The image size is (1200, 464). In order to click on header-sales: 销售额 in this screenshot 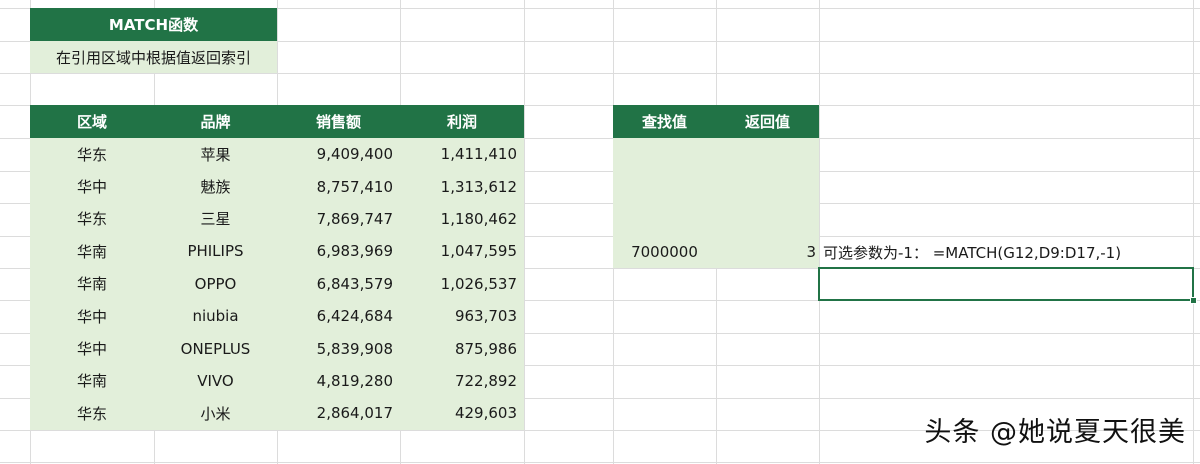, I will do `click(338, 121)`.